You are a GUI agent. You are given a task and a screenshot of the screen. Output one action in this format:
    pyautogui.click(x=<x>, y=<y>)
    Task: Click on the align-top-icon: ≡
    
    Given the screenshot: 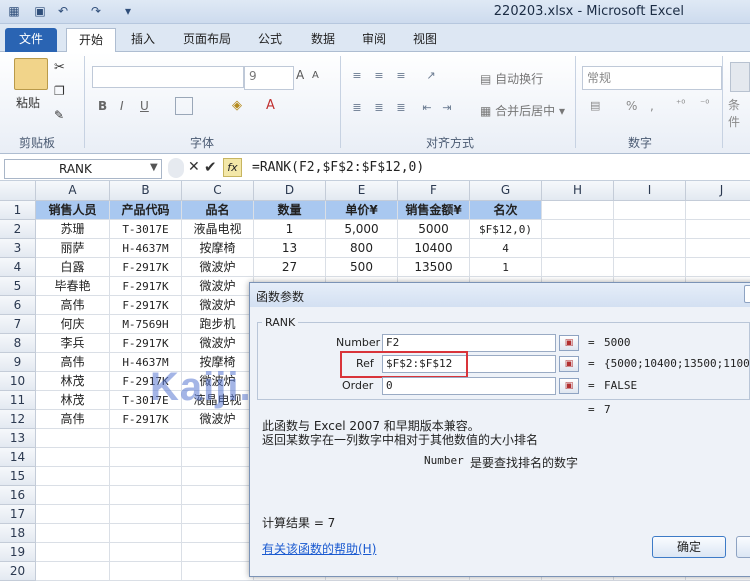 What is the action you would take?
    pyautogui.click(x=357, y=76)
    